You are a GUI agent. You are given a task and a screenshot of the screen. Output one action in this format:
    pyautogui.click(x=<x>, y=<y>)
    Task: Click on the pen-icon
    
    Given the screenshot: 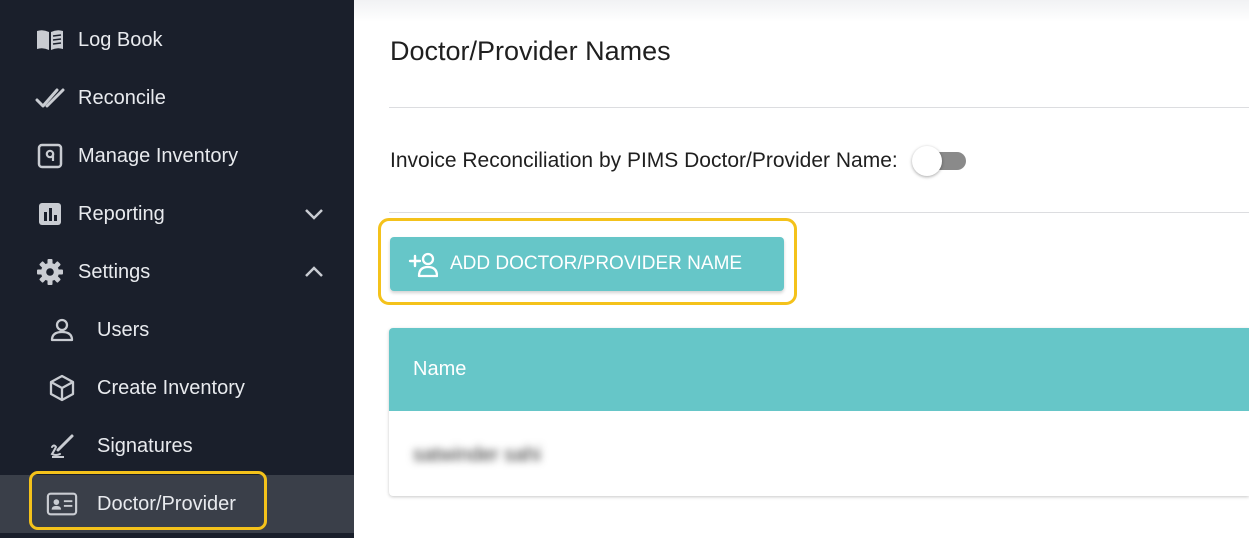 What is the action you would take?
    pyautogui.click(x=62, y=446)
    